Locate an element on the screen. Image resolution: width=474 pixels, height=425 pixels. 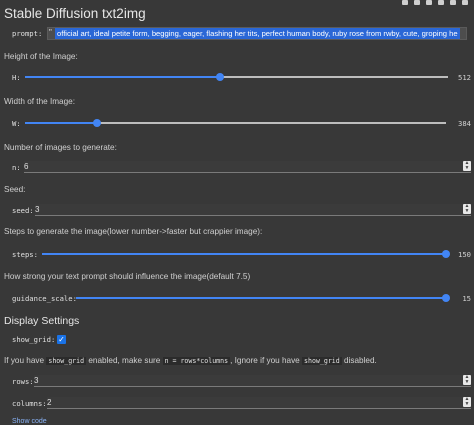
display-settings-heading: Display Settings is located at coordinates (42, 321).